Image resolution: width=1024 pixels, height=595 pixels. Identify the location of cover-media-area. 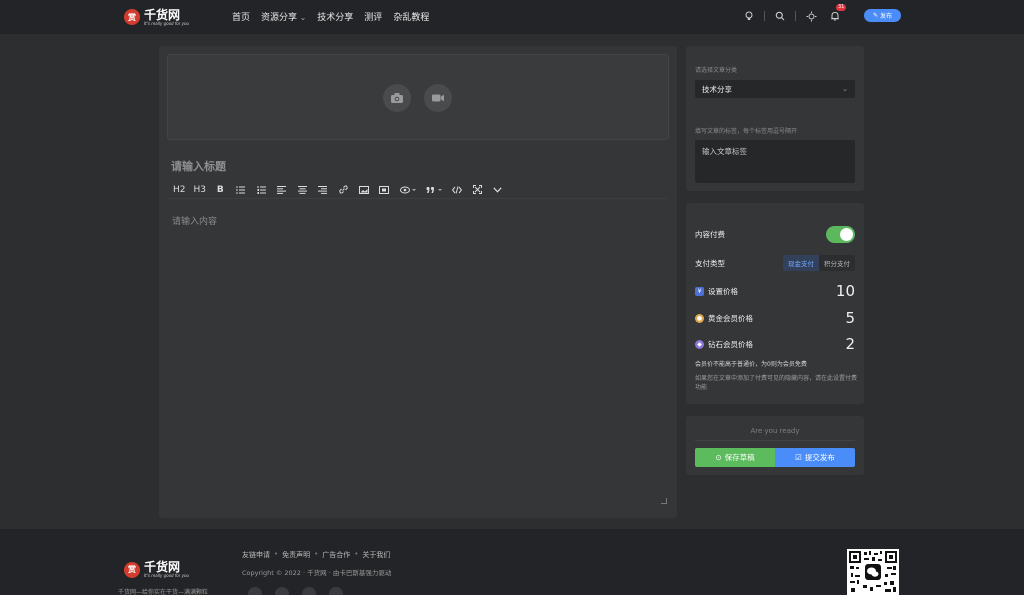
(418, 97).